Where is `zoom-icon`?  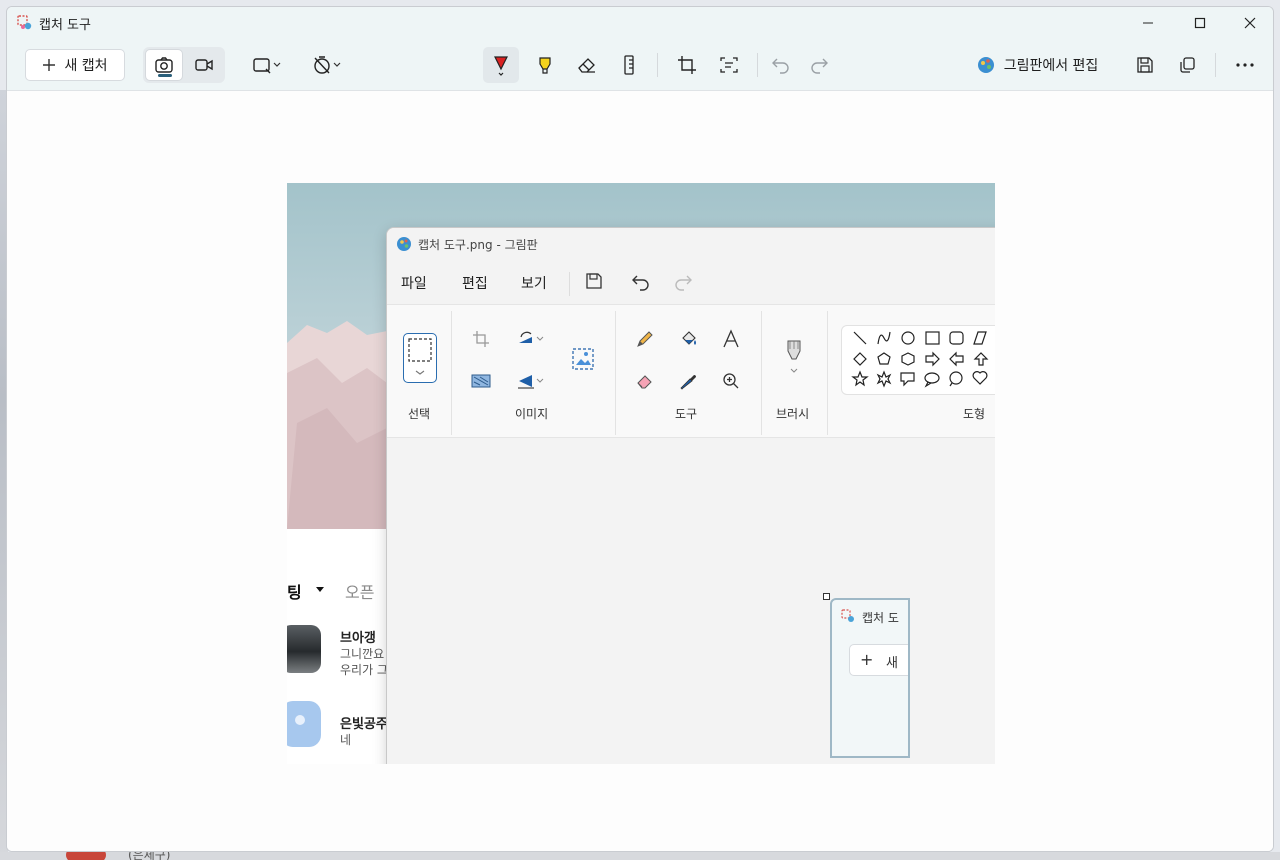
zoom-icon is located at coordinates (731, 381).